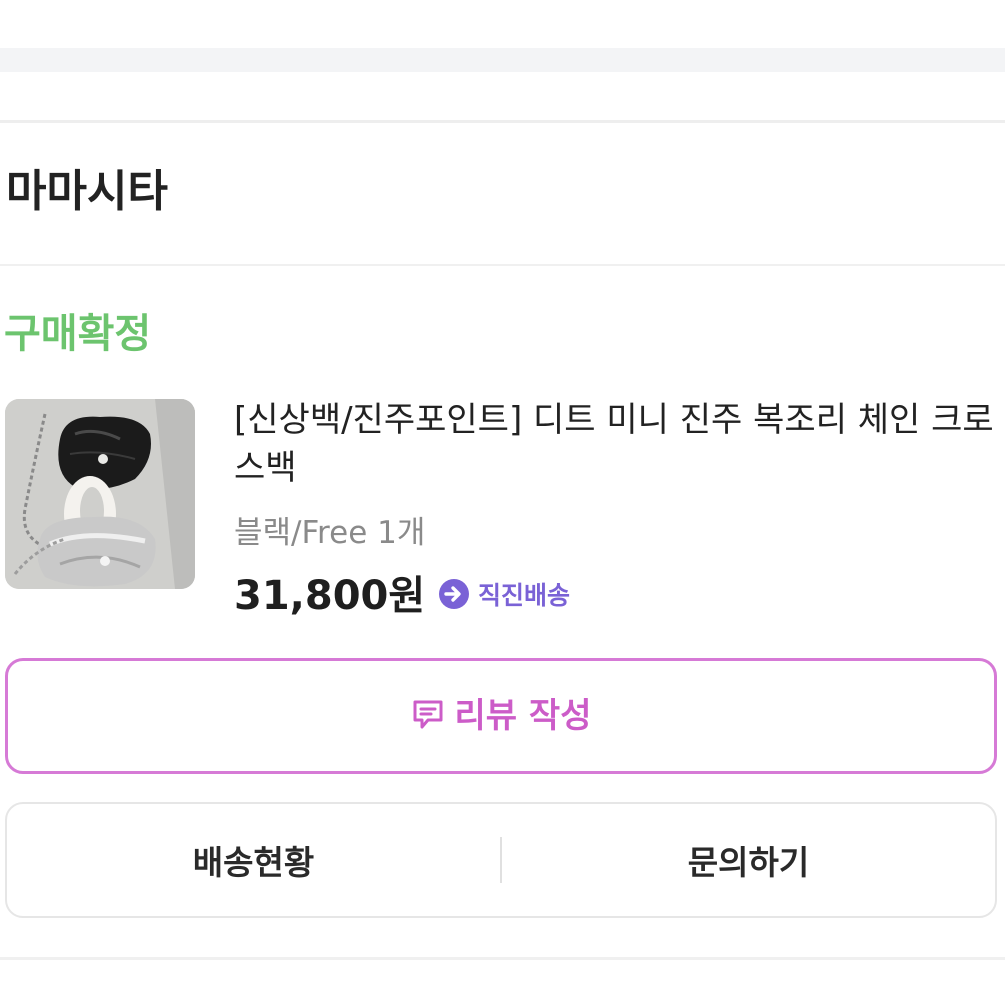 The height and width of the screenshot is (1005, 1005). I want to click on comment-icon, so click(428, 716).